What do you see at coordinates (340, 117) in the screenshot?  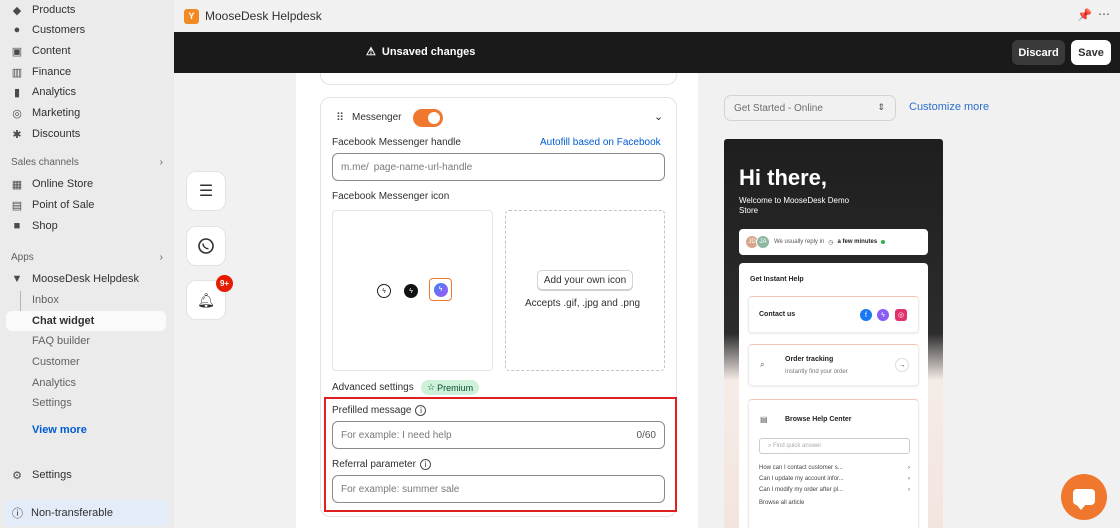 I see `drag-handle-icon: ⠿` at bounding box center [340, 117].